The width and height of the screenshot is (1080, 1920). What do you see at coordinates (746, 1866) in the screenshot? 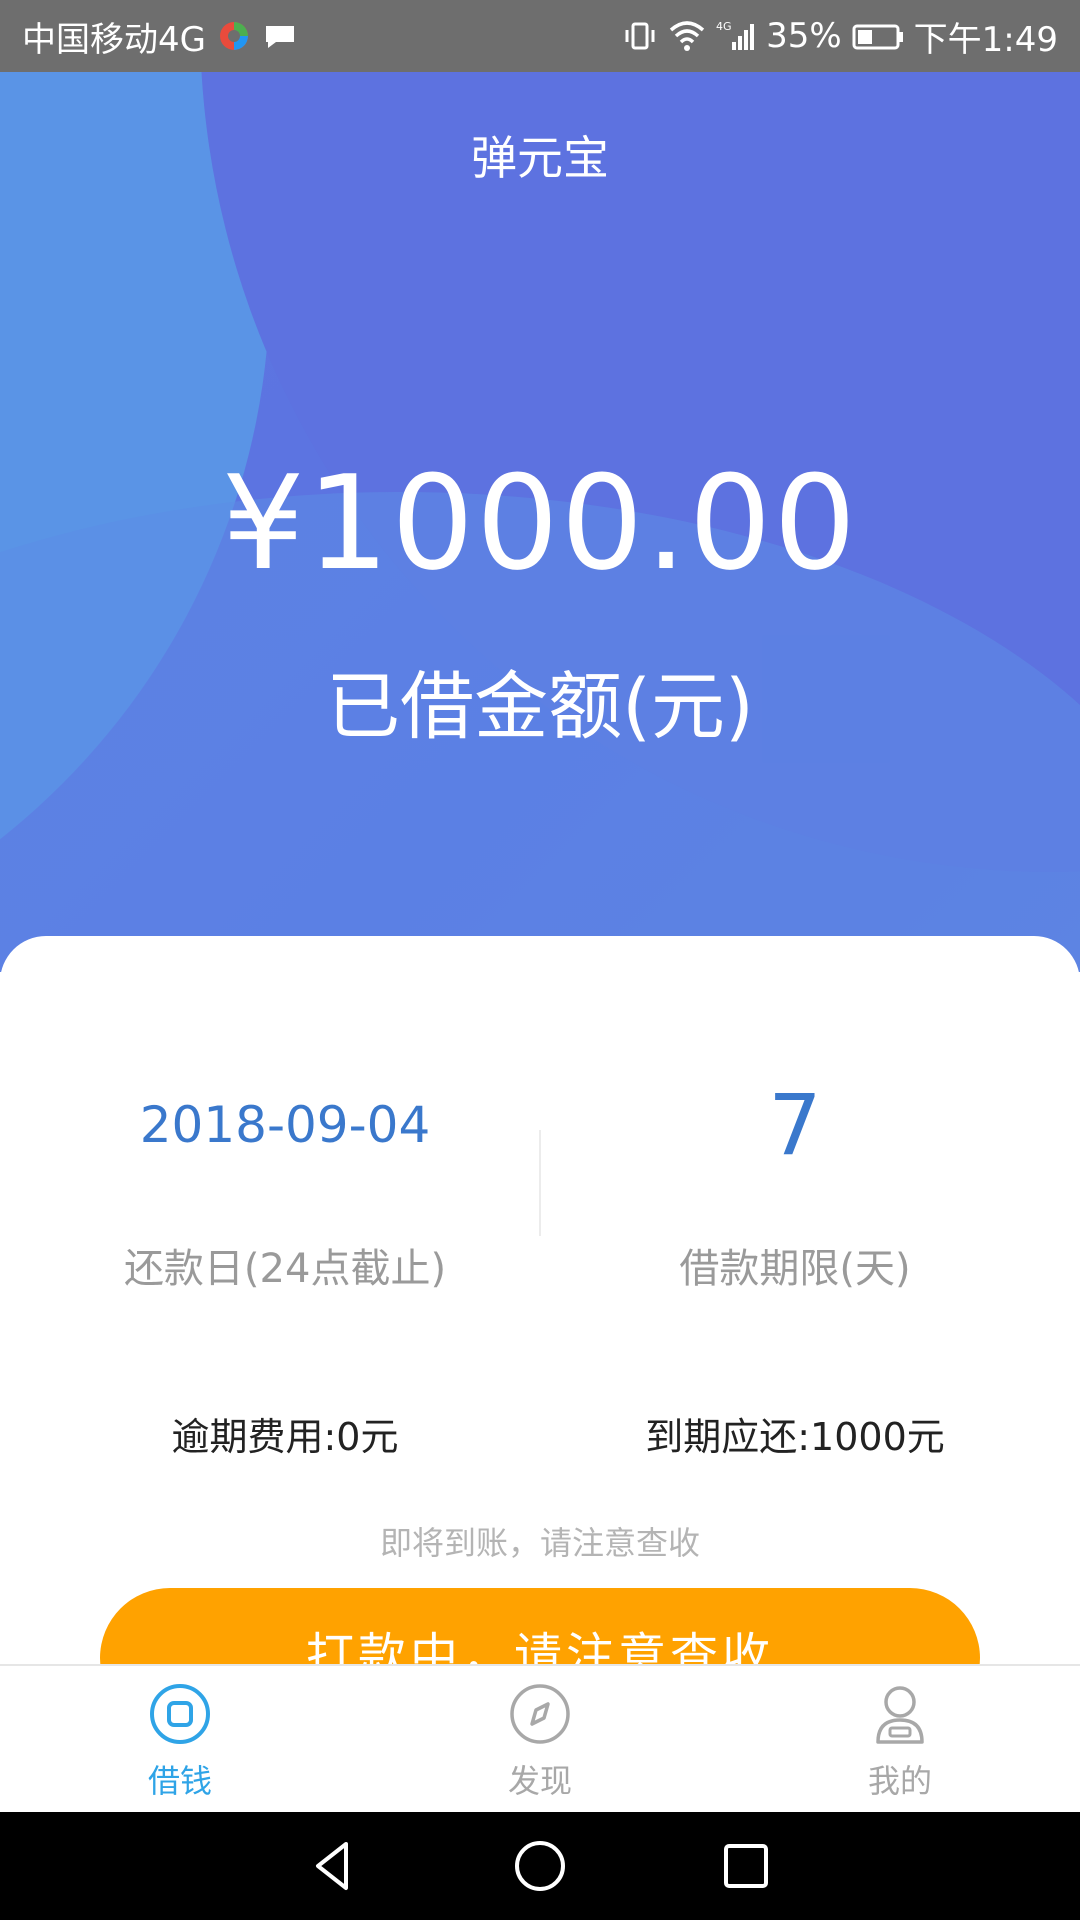
I see `recents-icon` at bounding box center [746, 1866].